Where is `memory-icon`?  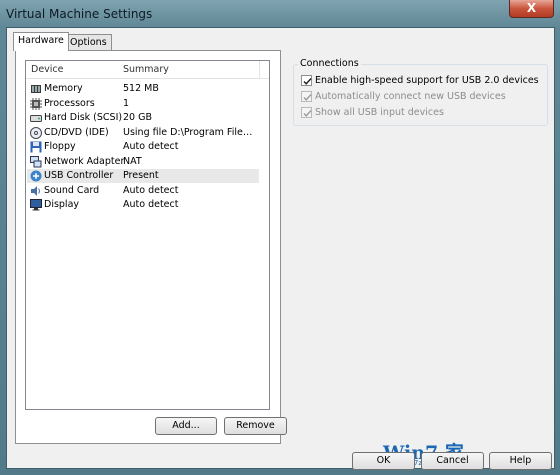 memory-icon is located at coordinates (36, 89).